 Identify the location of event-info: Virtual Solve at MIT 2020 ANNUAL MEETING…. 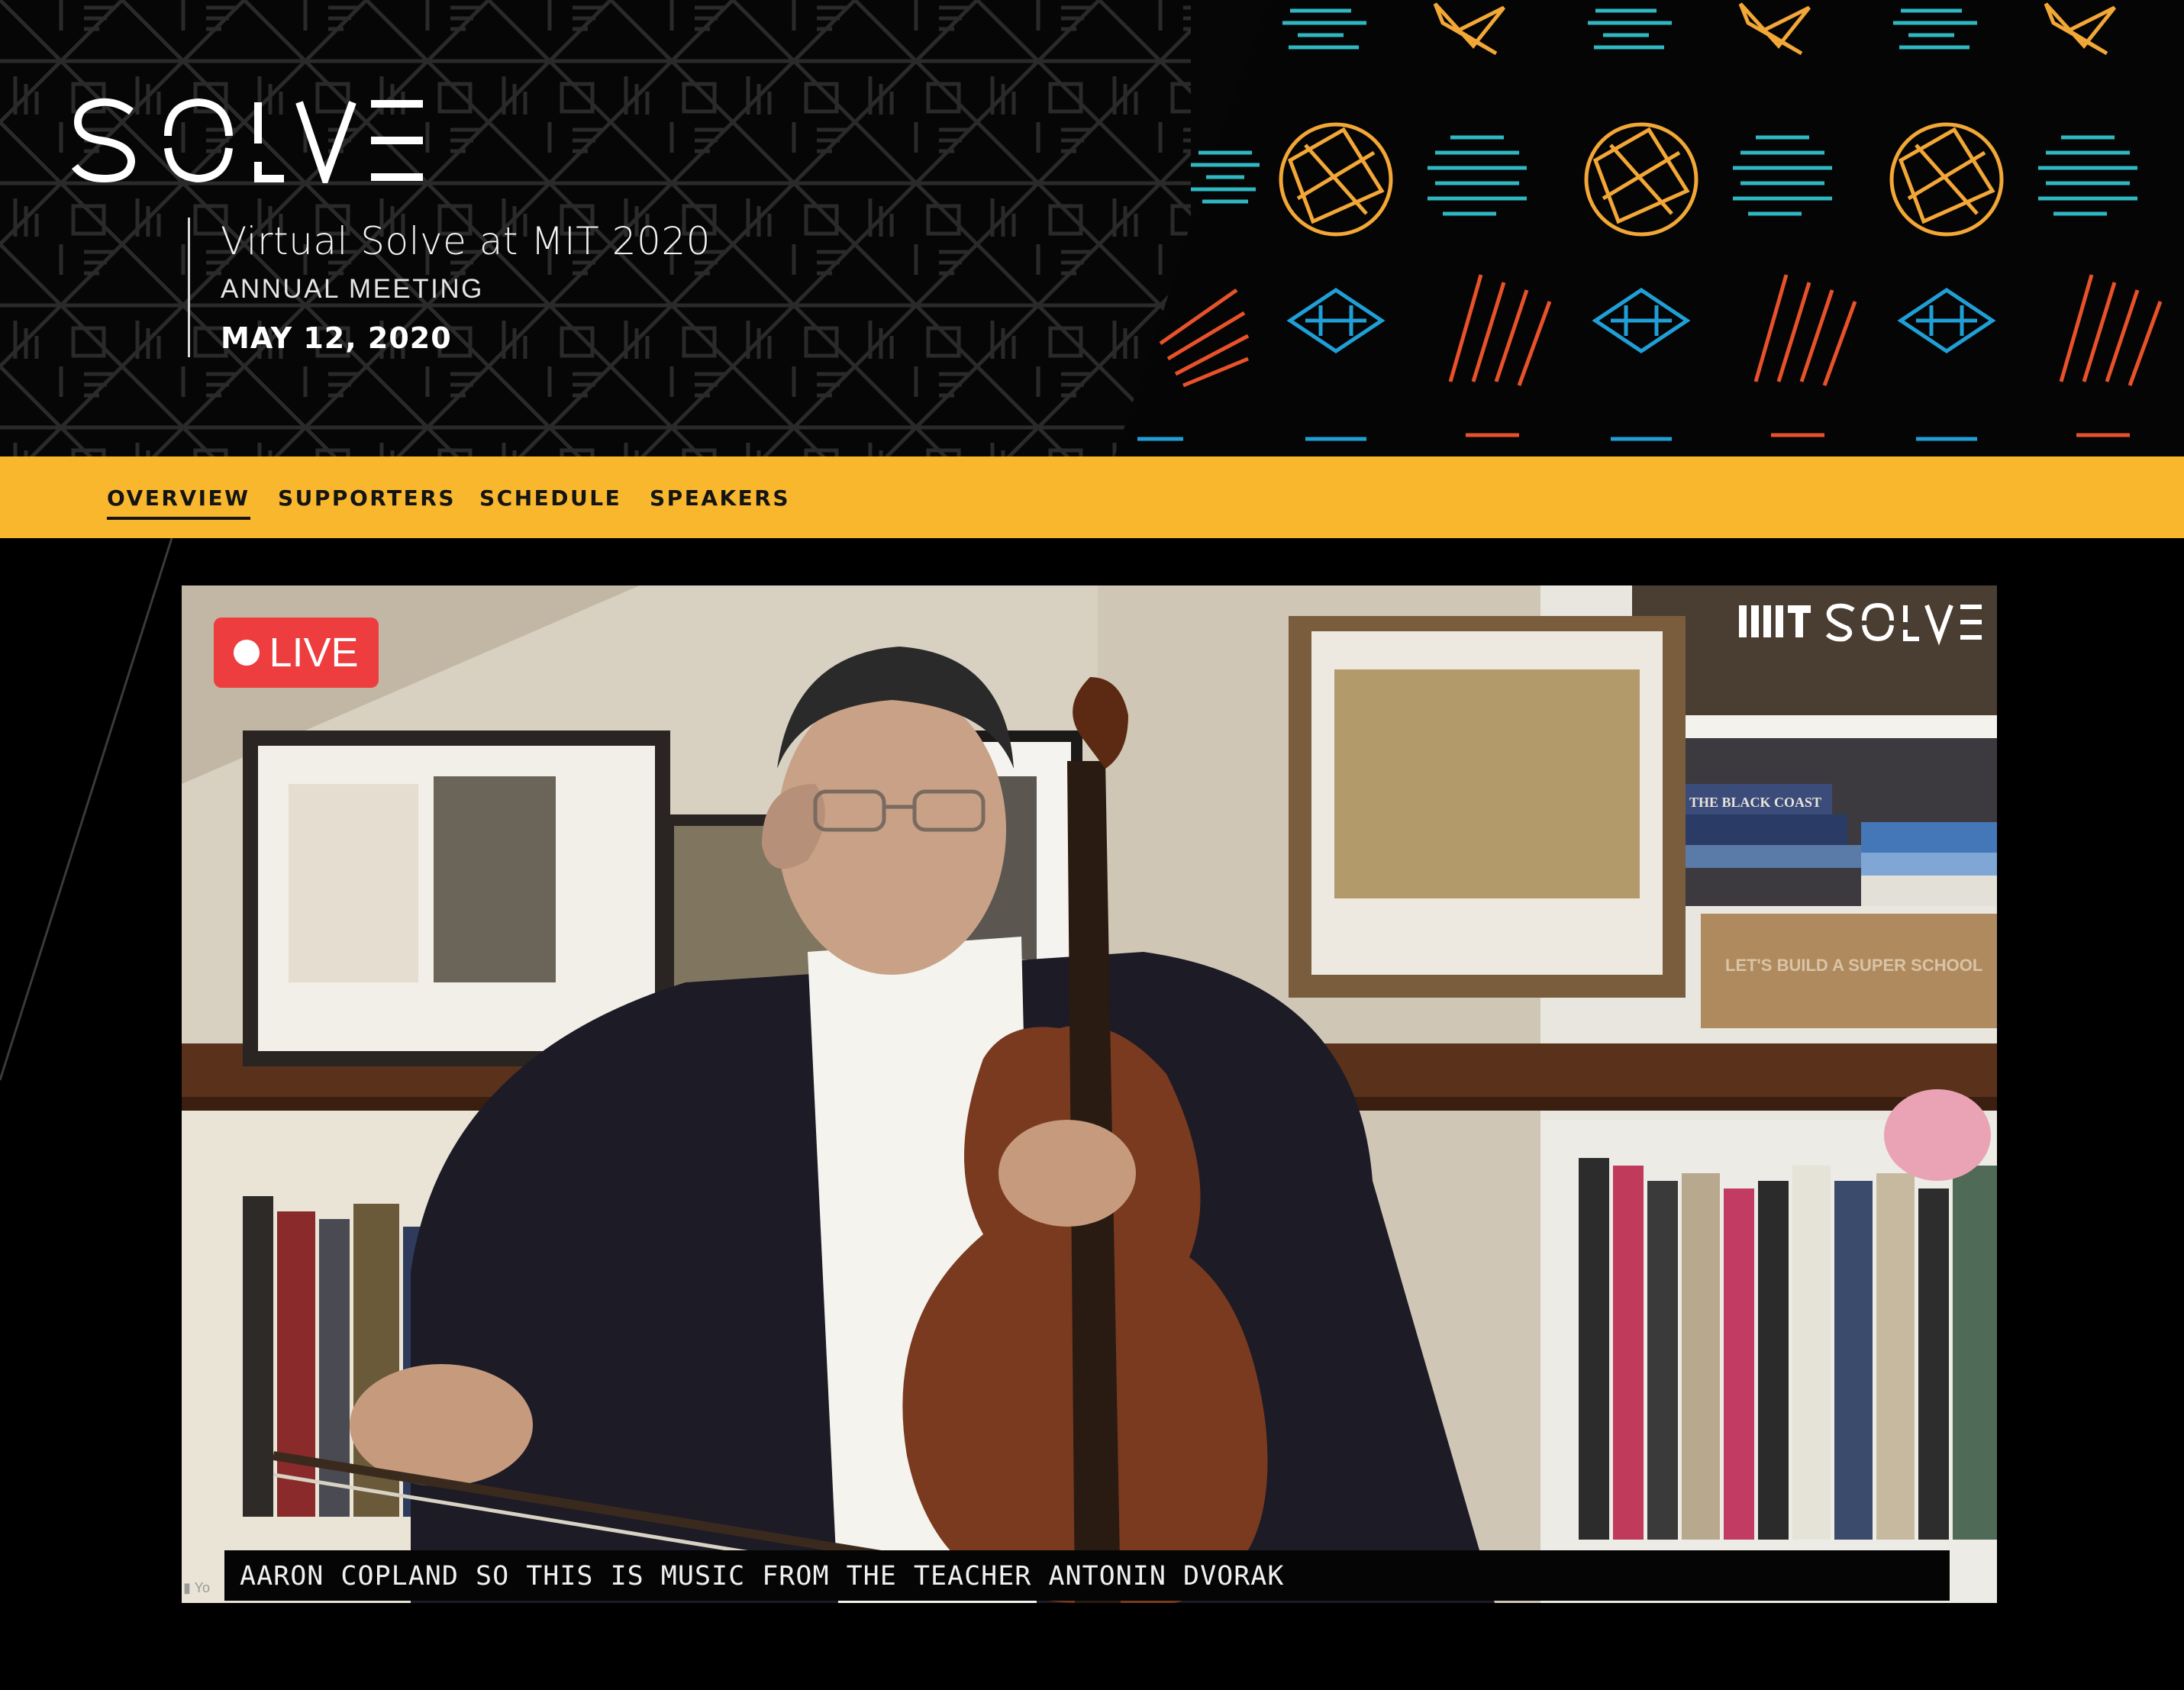
(449, 287).